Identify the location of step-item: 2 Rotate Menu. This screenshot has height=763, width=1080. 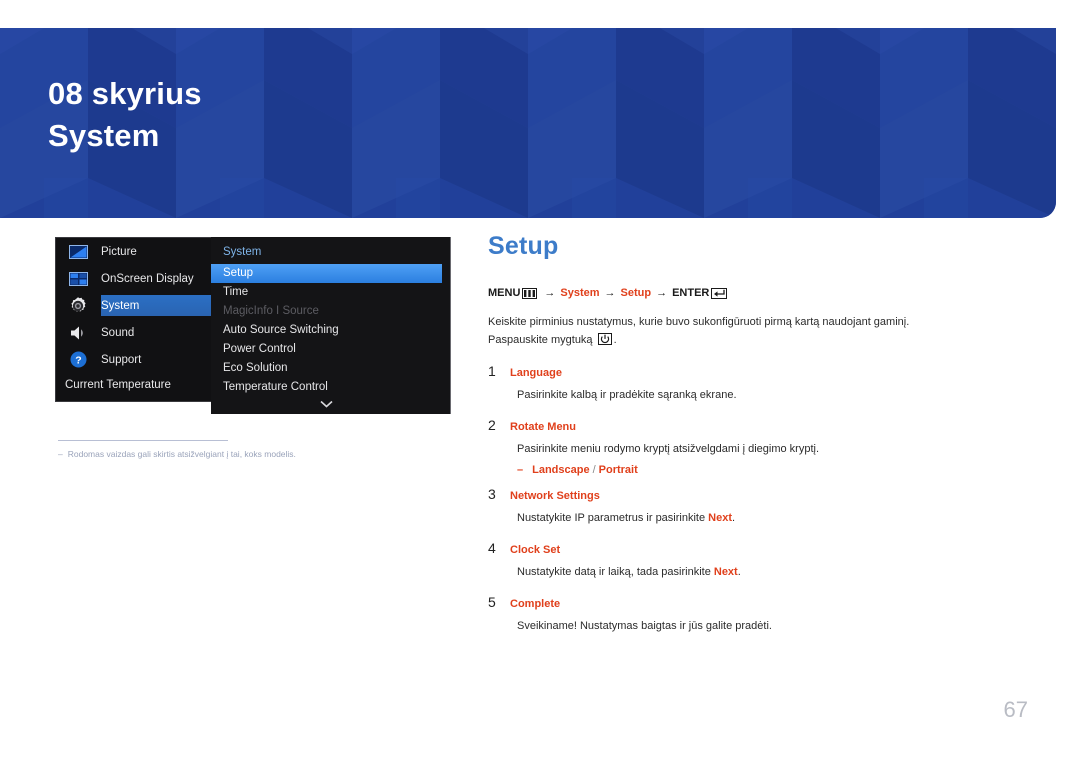
(748, 425).